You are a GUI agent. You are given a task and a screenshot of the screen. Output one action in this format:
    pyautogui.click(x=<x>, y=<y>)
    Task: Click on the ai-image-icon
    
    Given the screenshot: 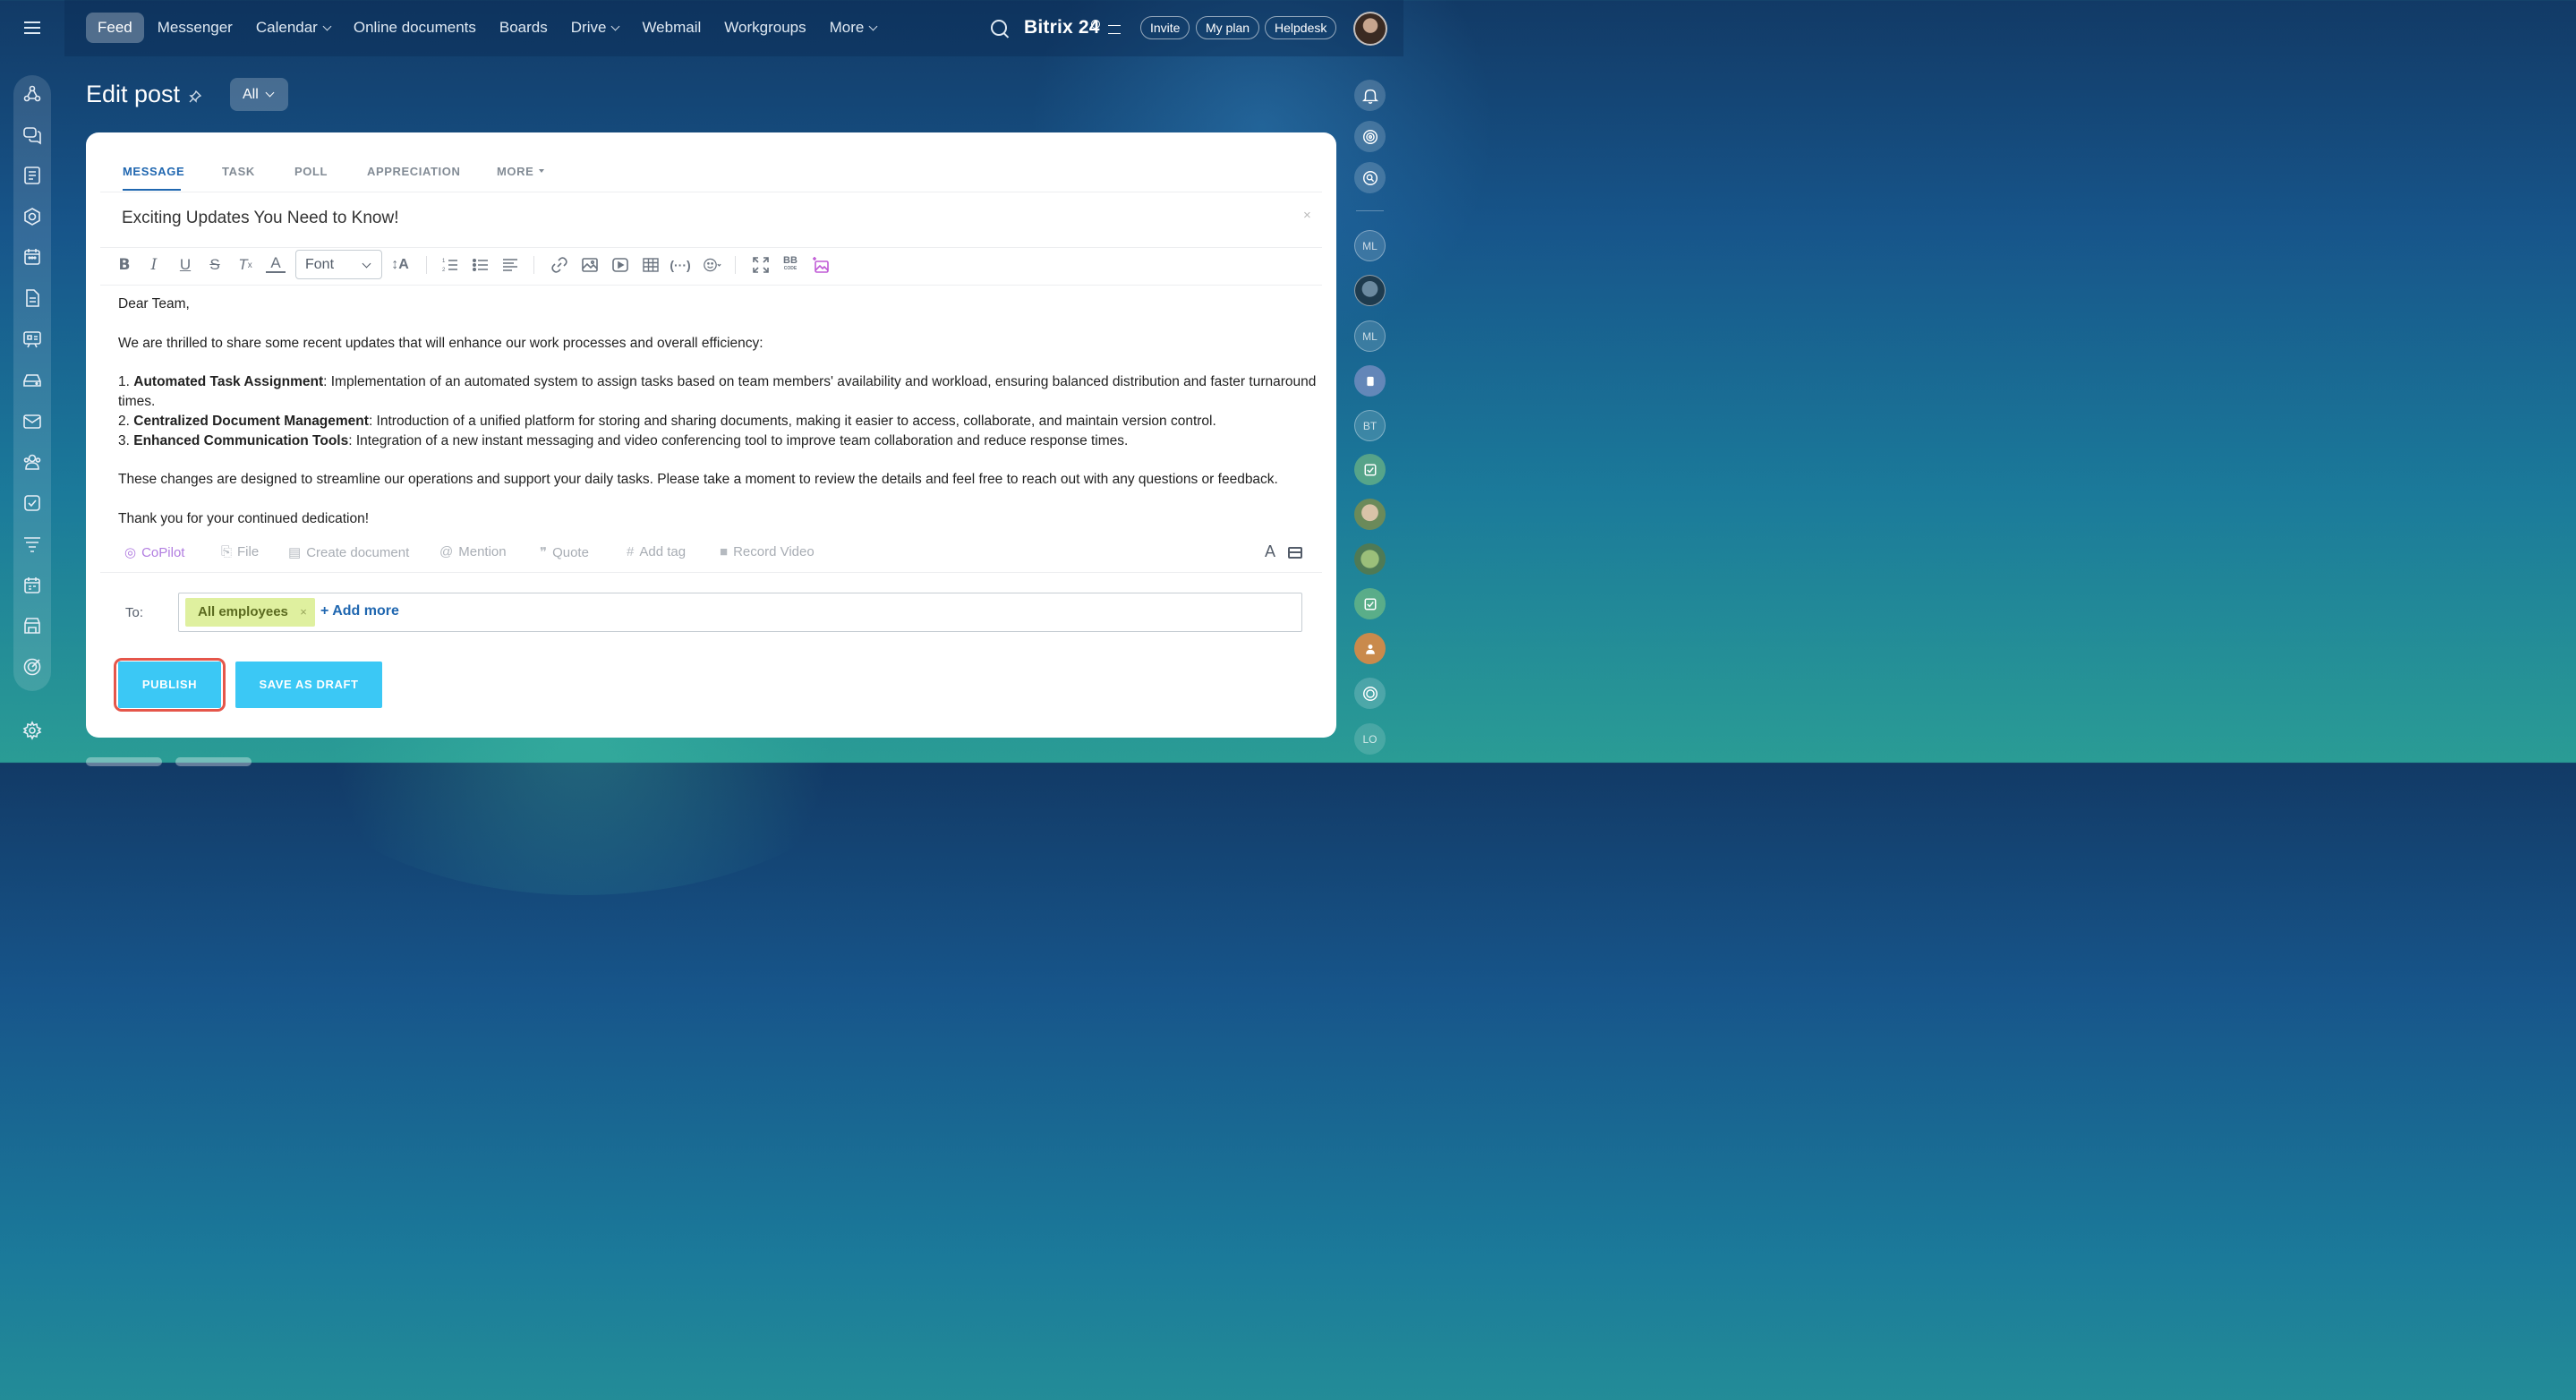 What is the action you would take?
    pyautogui.click(x=821, y=265)
    